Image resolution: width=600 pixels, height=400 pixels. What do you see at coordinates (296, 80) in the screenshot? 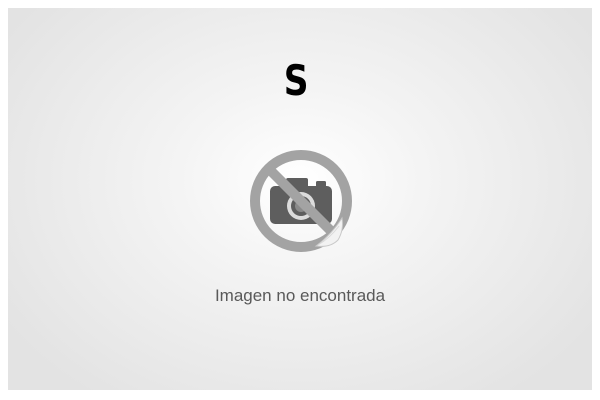
I see `logo-letter: S` at bounding box center [296, 80].